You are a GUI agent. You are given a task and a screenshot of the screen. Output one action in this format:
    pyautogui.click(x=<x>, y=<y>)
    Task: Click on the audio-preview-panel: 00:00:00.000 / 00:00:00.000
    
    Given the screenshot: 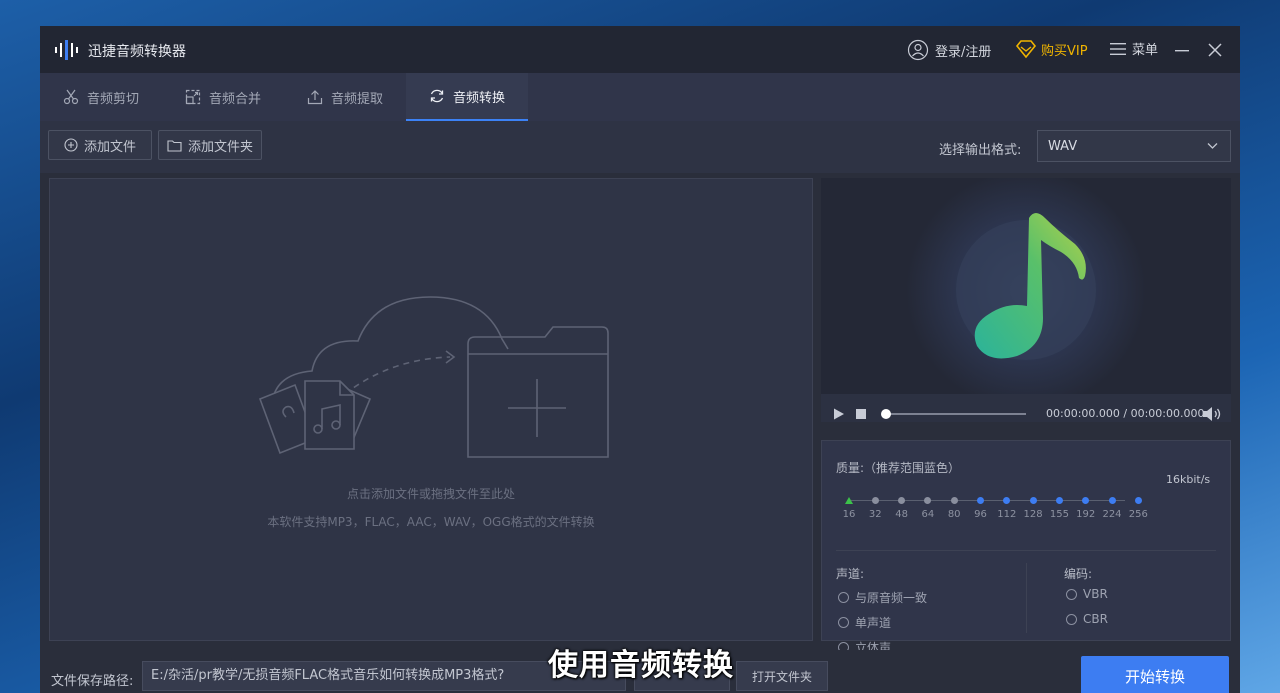 What is the action you would take?
    pyautogui.click(x=1026, y=300)
    